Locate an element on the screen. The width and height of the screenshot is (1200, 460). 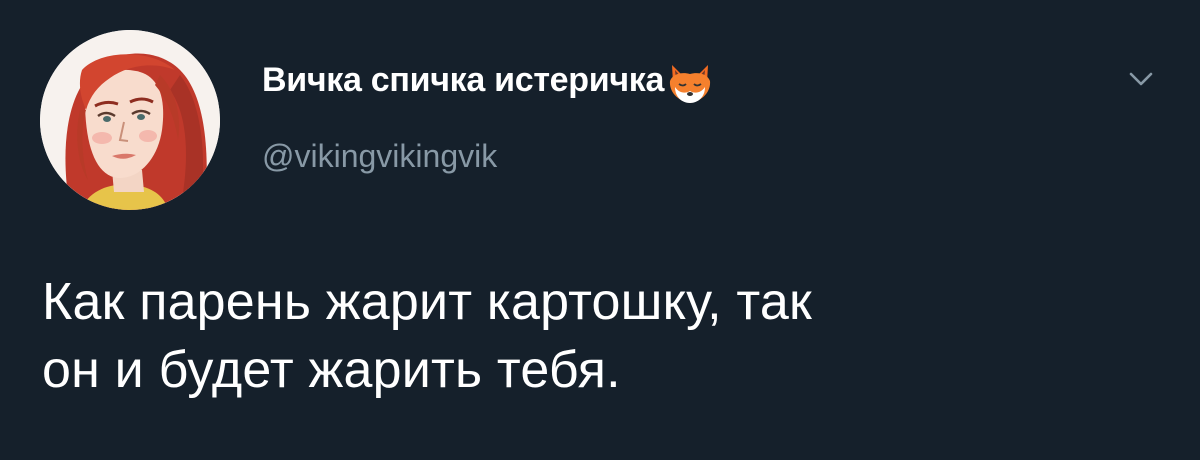
author-name-row: Вичка спичка истеричка is located at coordinates (488, 80).